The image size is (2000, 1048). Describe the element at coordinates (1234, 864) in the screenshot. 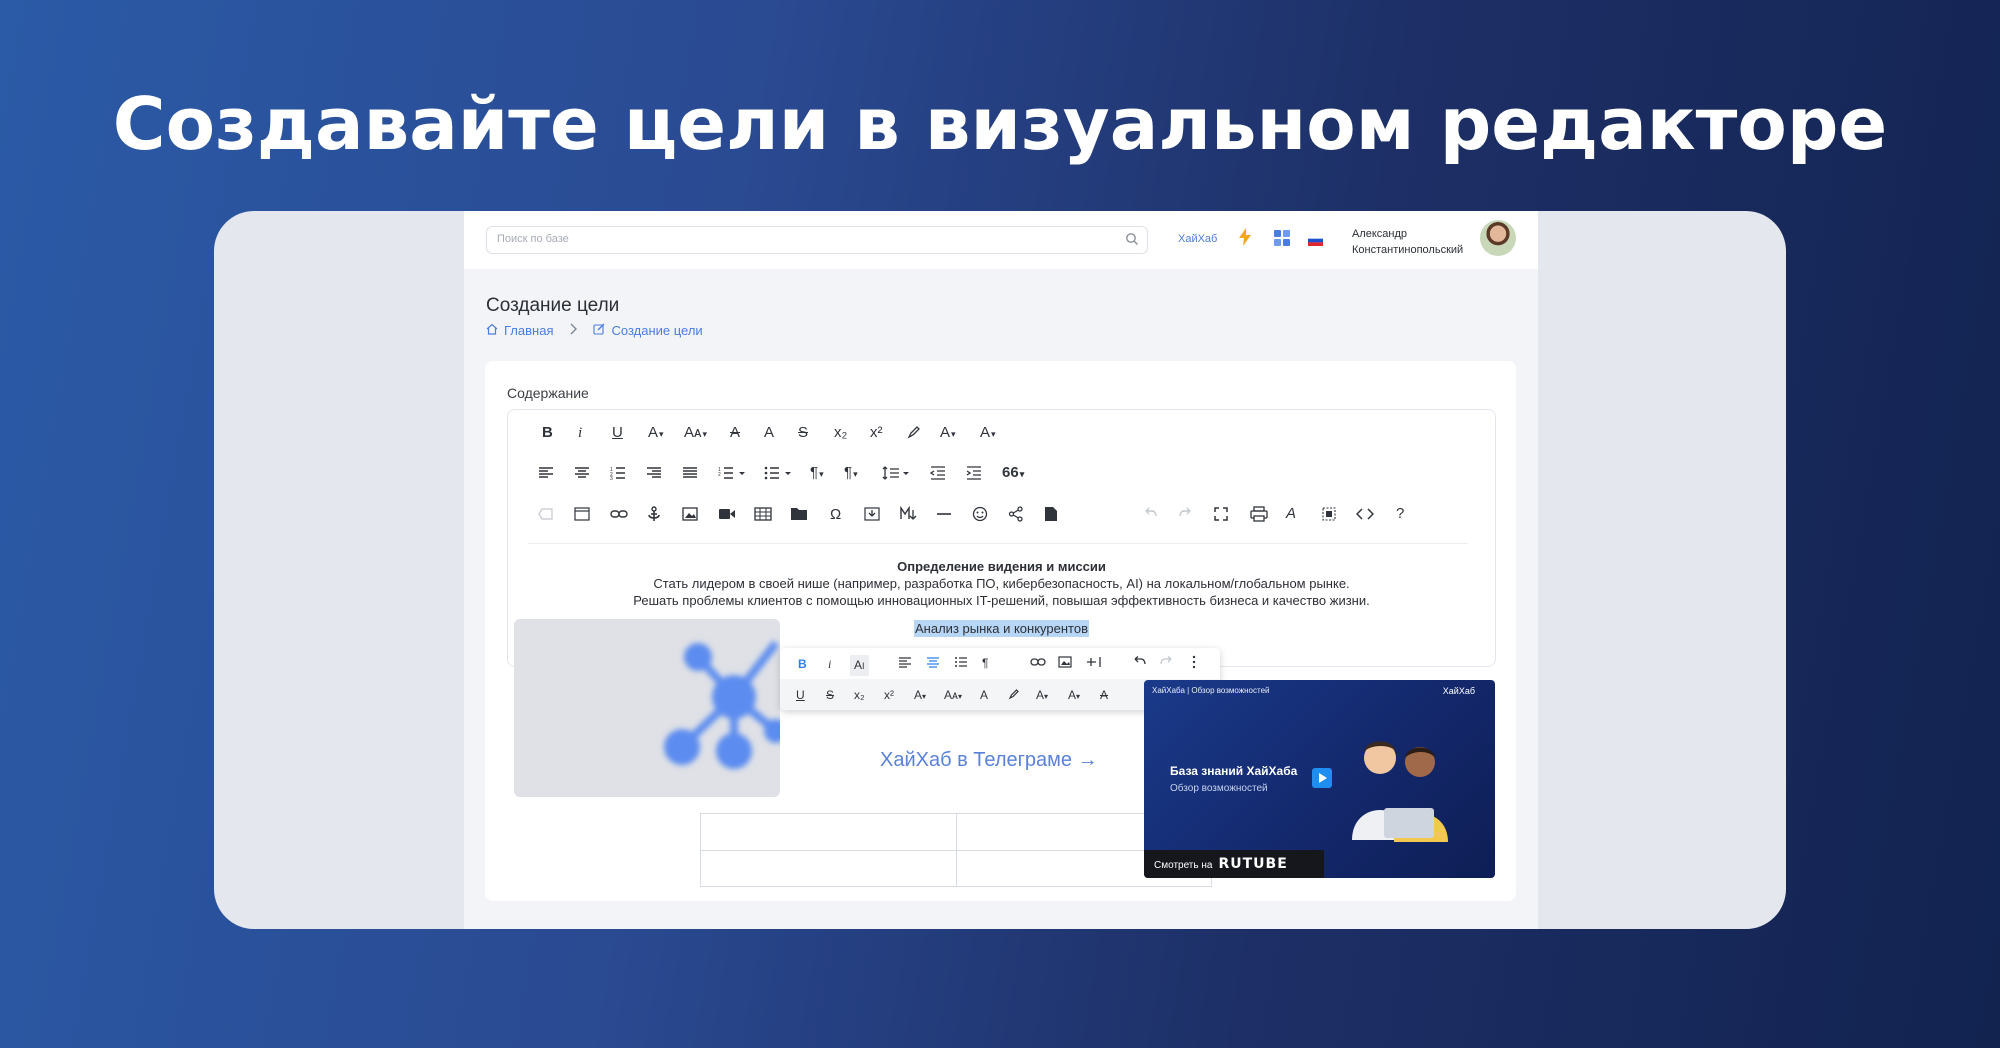

I see `watch-on-rutube: Смотреть на RUTUBE` at that location.